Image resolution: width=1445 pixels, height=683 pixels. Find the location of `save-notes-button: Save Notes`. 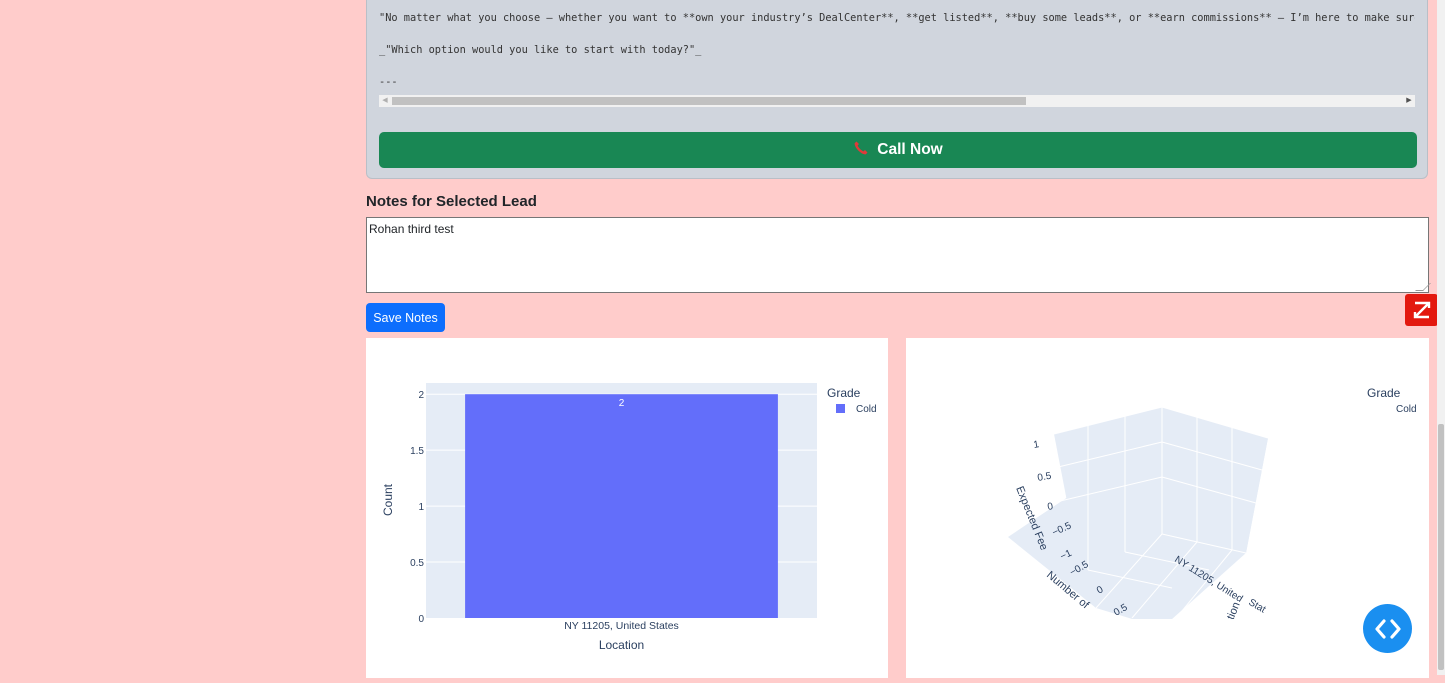

save-notes-button: Save Notes is located at coordinates (405, 317).